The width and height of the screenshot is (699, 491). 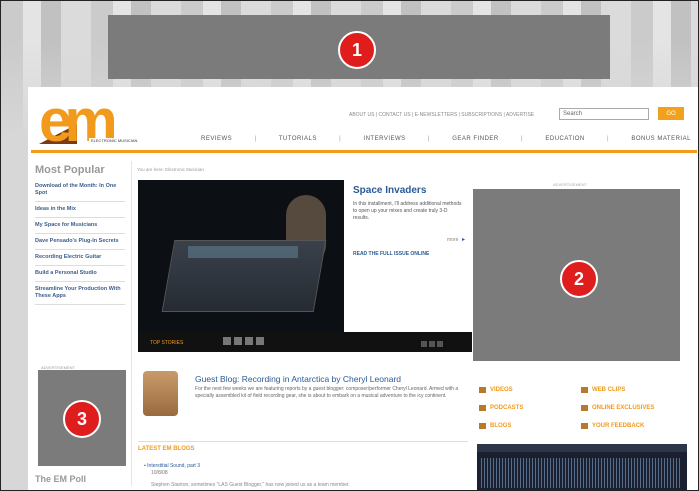 I want to click on link-label: VIDEOS, so click(x=501, y=390).